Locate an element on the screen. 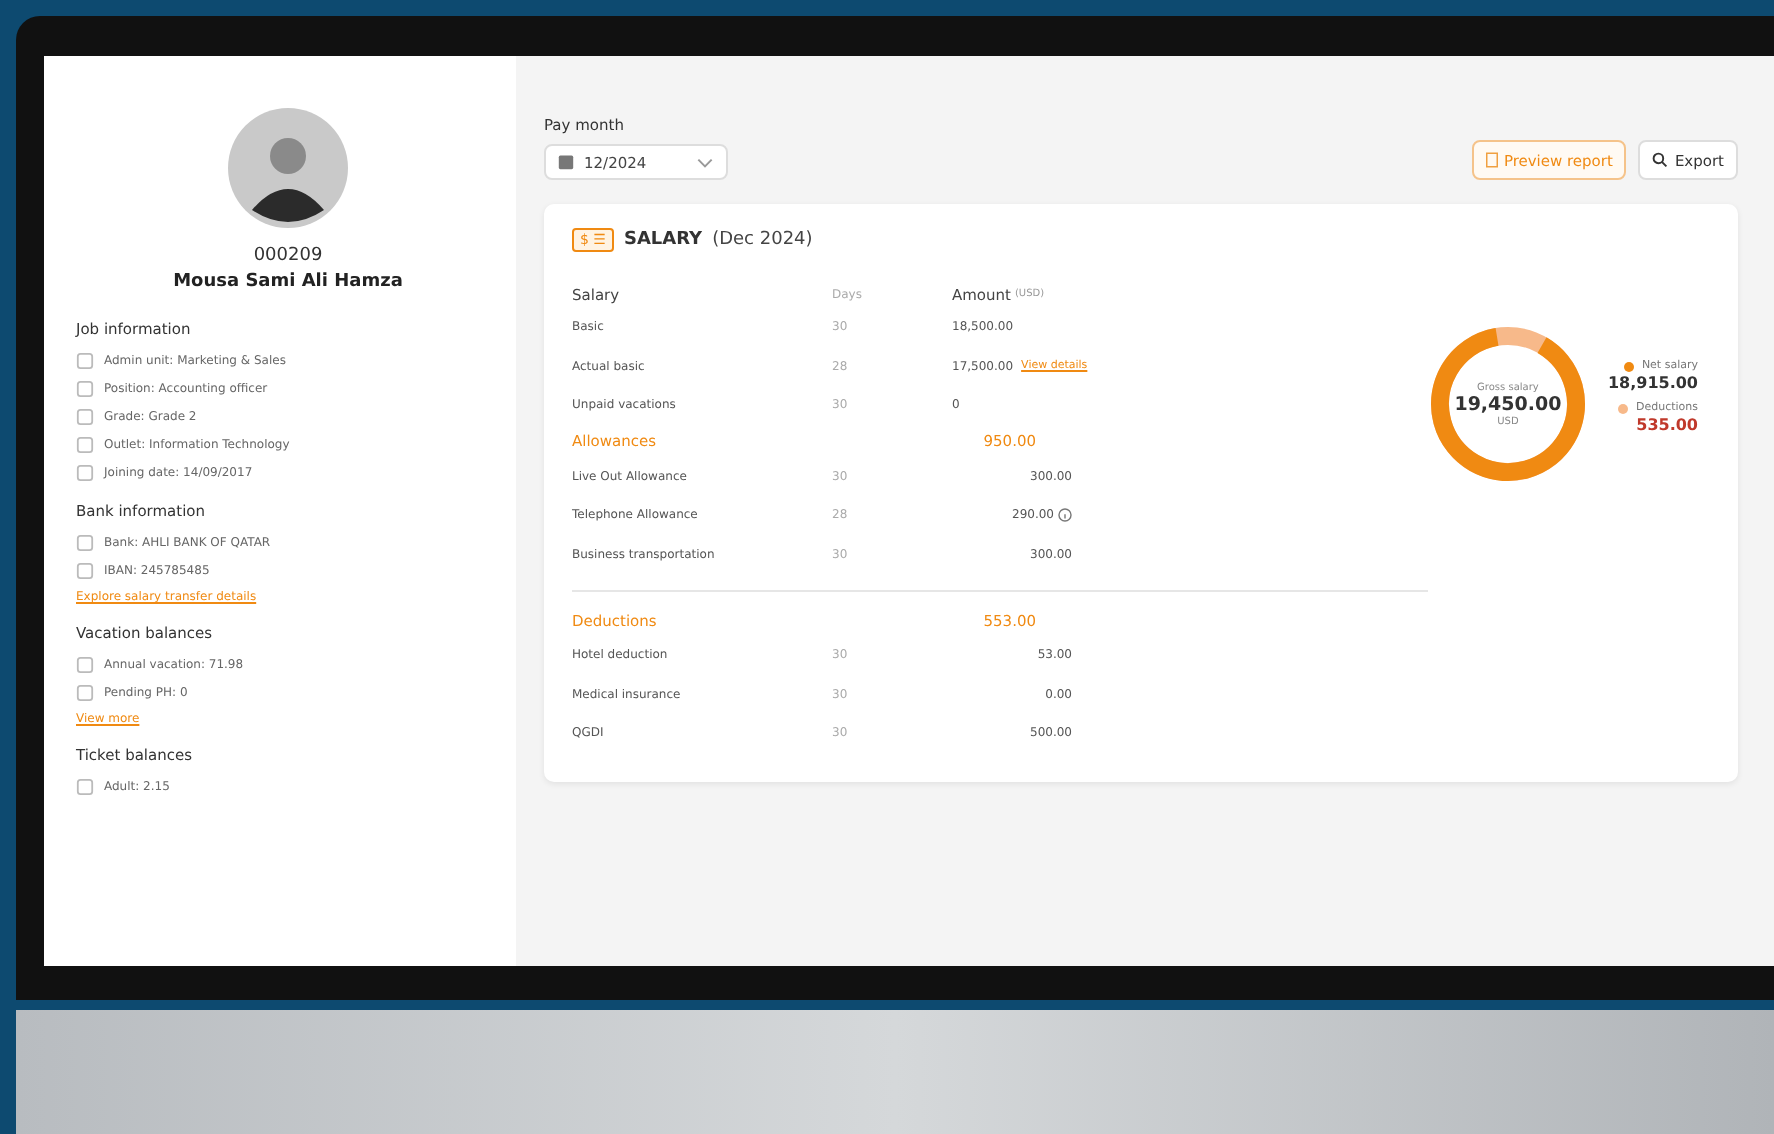  employee-id: 000209 is located at coordinates (288, 256).